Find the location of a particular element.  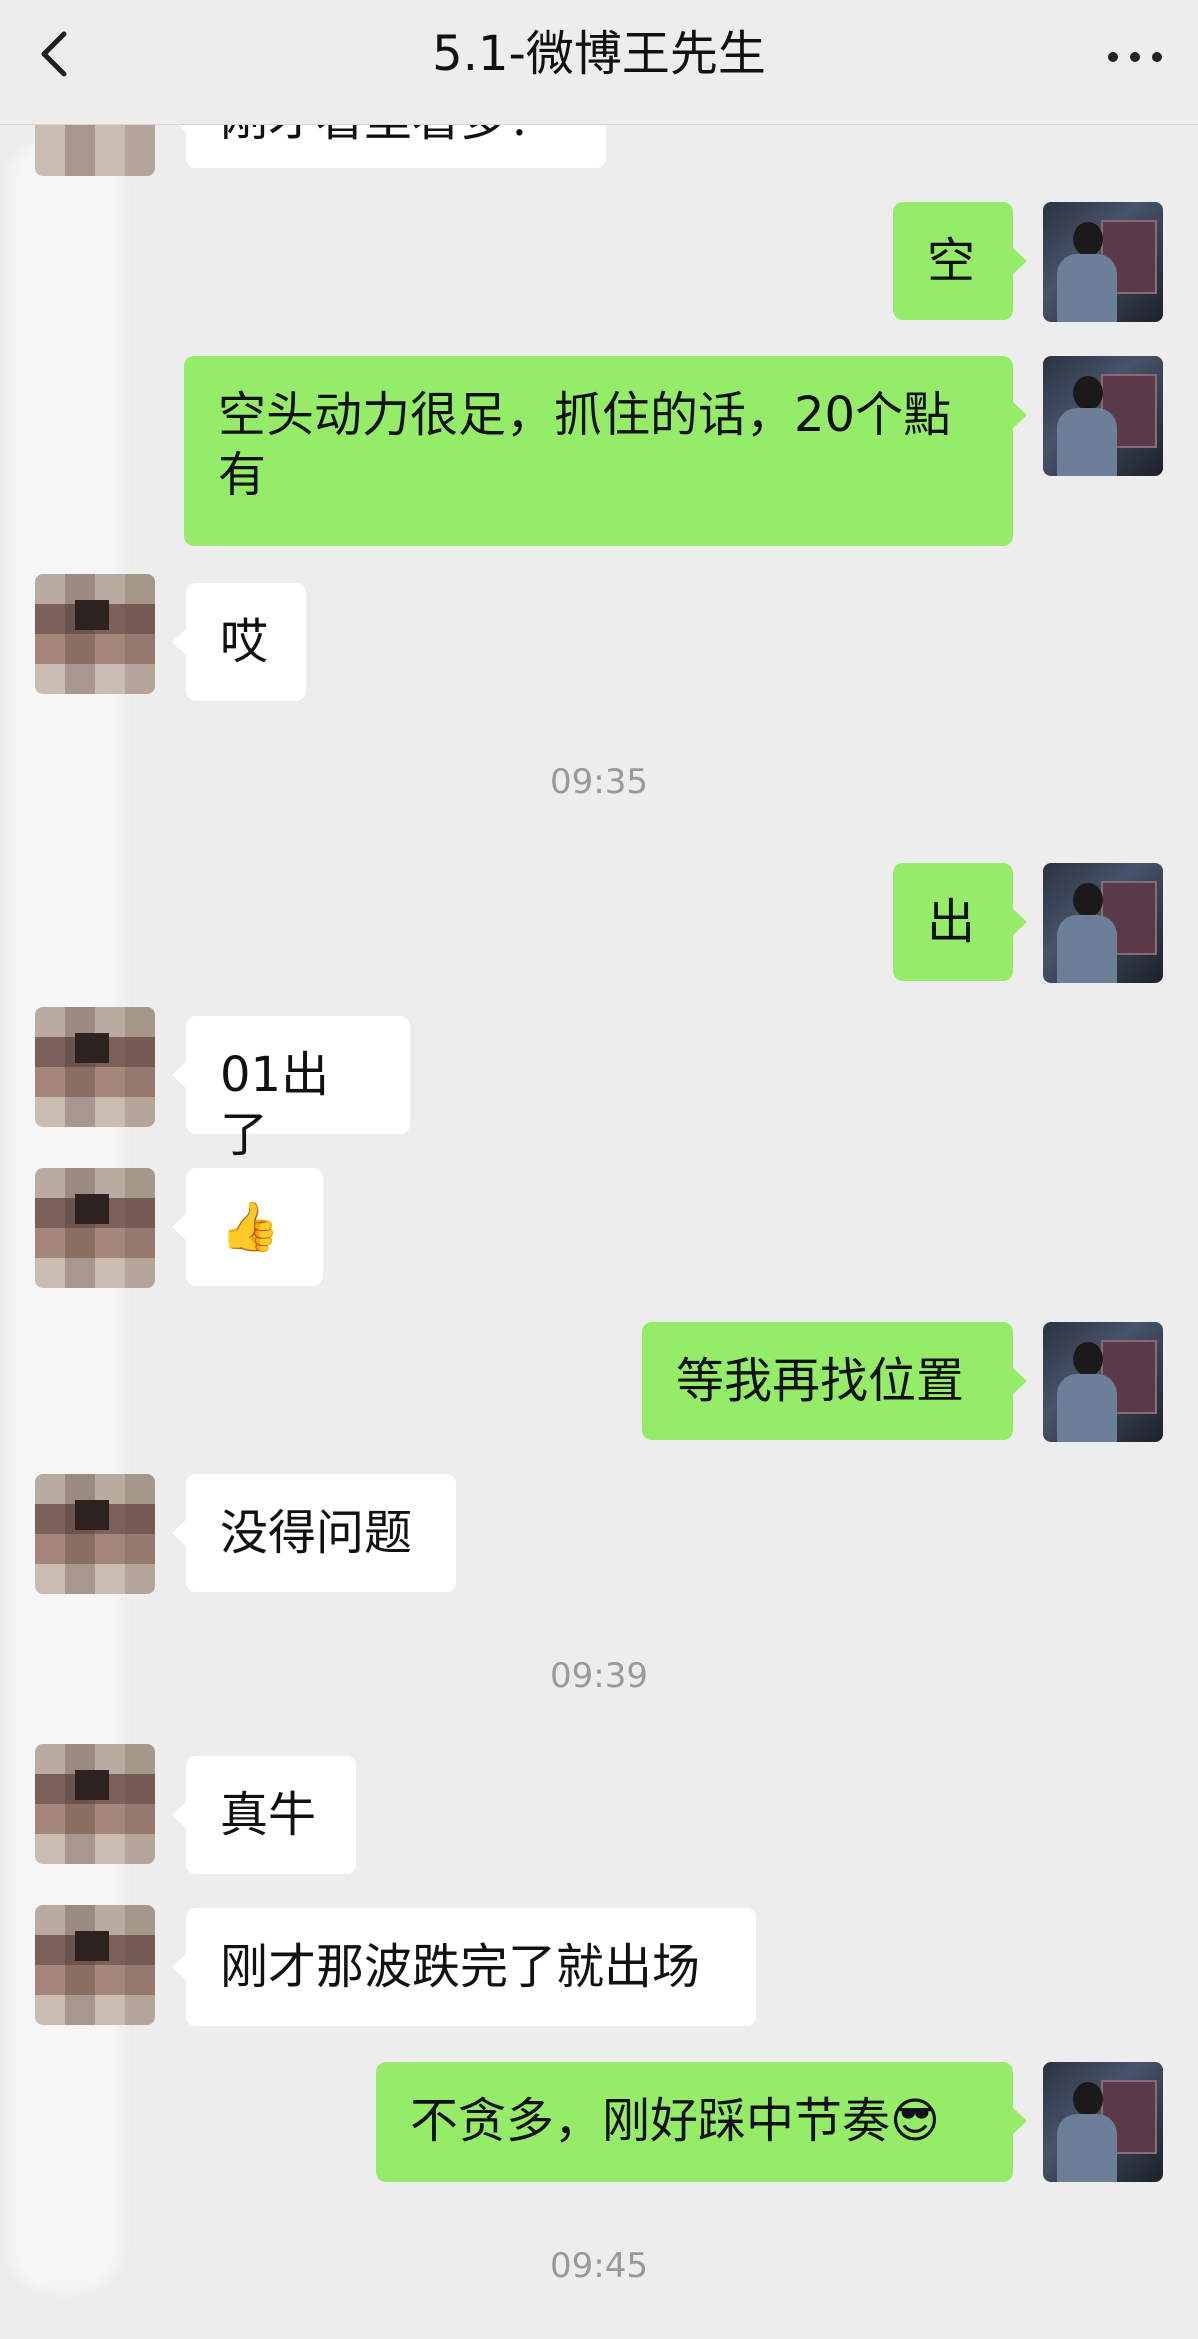

timestamp: 09:35 is located at coordinates (599, 782).